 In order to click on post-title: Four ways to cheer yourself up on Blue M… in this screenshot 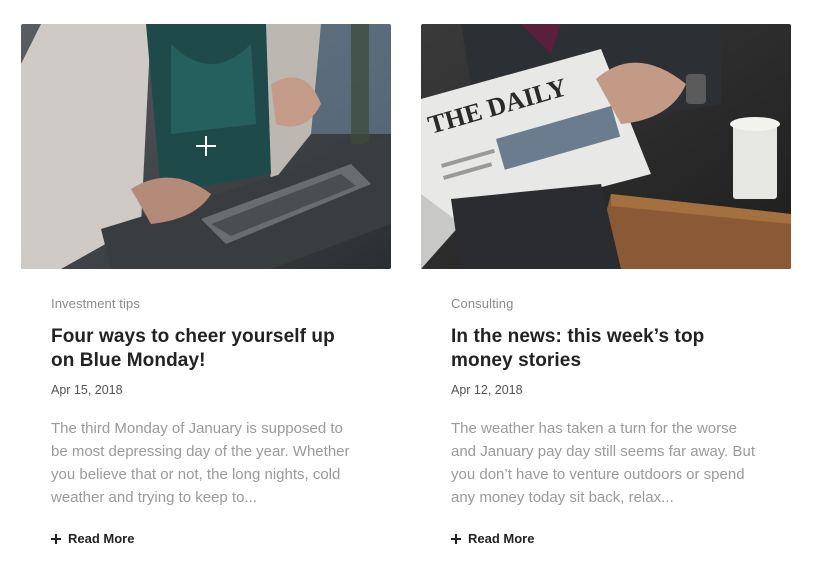, I will do `click(206, 349)`.